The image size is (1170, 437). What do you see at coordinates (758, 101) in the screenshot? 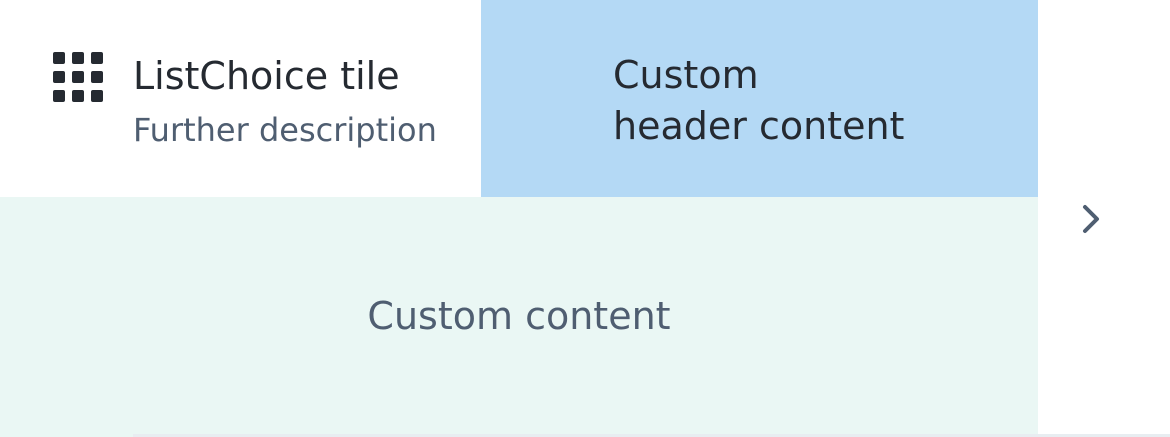
I see `custom-header-text: Custom header content` at bounding box center [758, 101].